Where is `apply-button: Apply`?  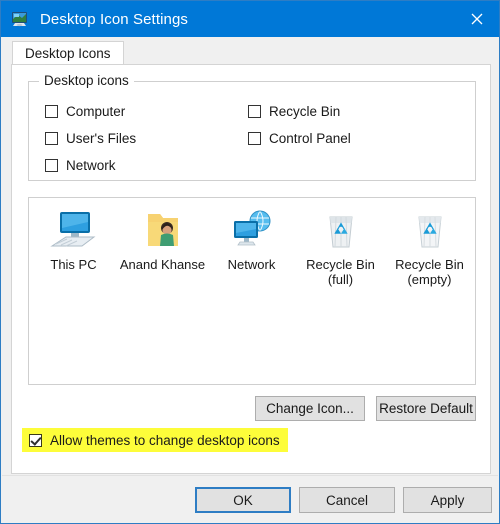 apply-button: Apply is located at coordinates (447, 500).